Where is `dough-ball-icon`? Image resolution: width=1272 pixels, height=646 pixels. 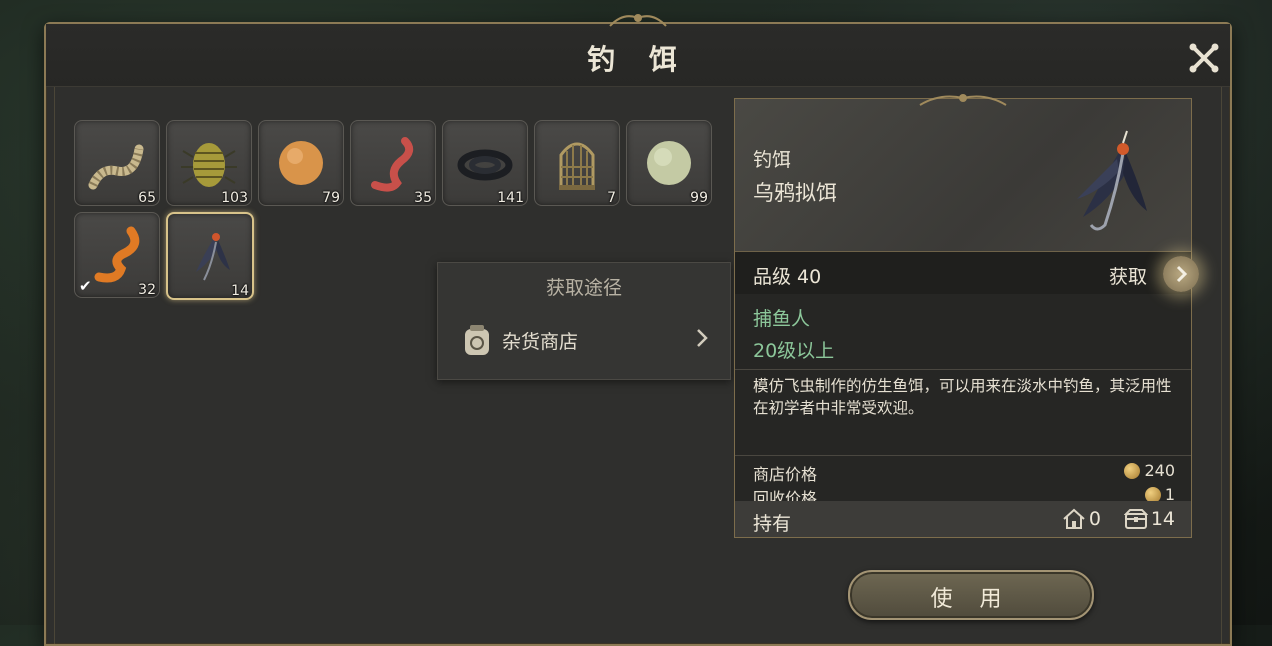
dough-ball-icon is located at coordinates (301, 163).